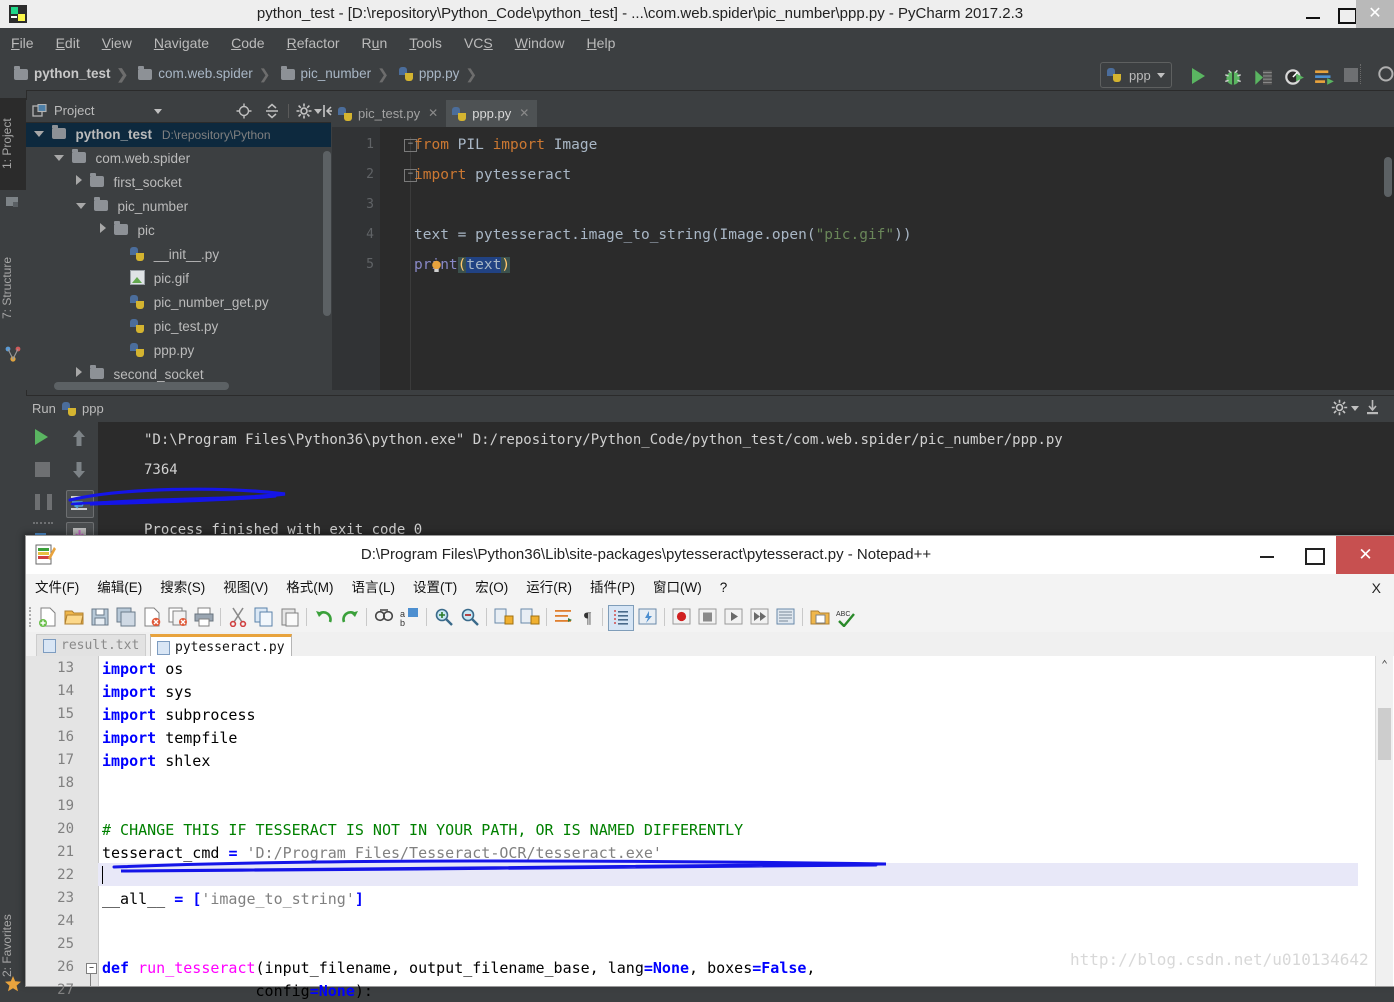 The height and width of the screenshot is (1002, 1394). Describe the element at coordinates (491, 588) in the screenshot. I see `npp-menu-macro: 宏(O)` at that location.